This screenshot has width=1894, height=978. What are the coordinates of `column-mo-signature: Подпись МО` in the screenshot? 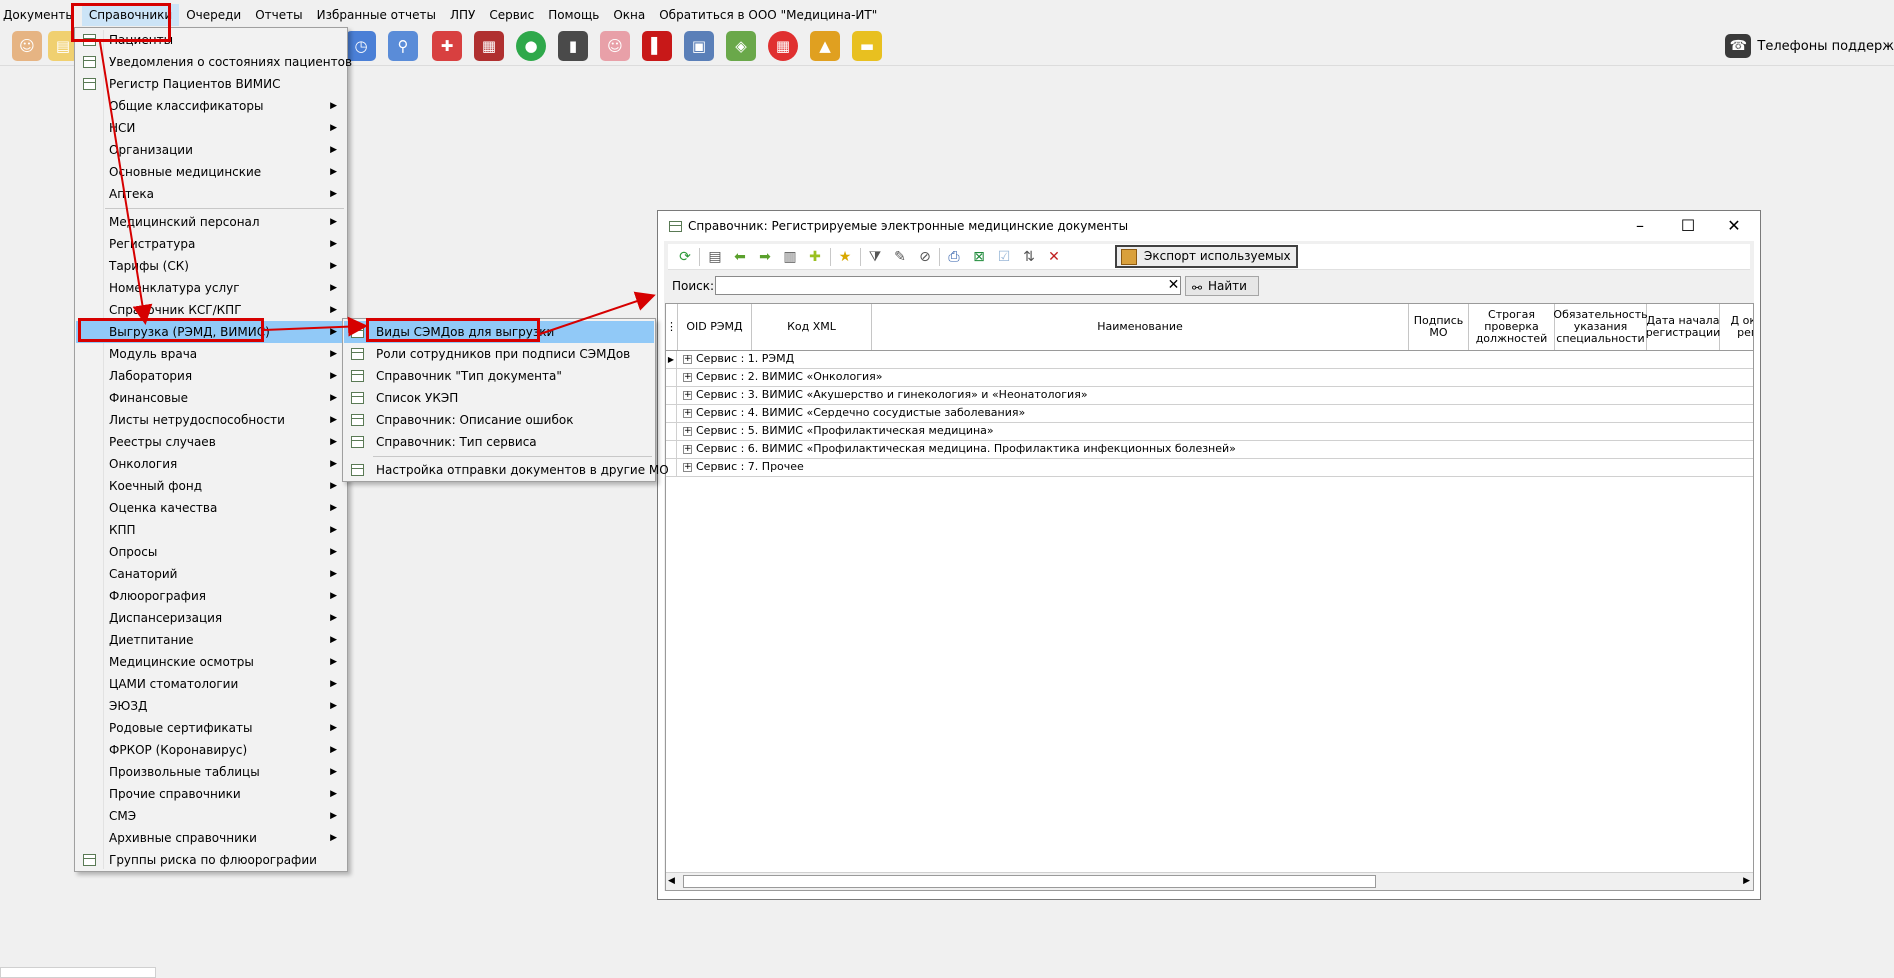 It's located at (1439, 327).